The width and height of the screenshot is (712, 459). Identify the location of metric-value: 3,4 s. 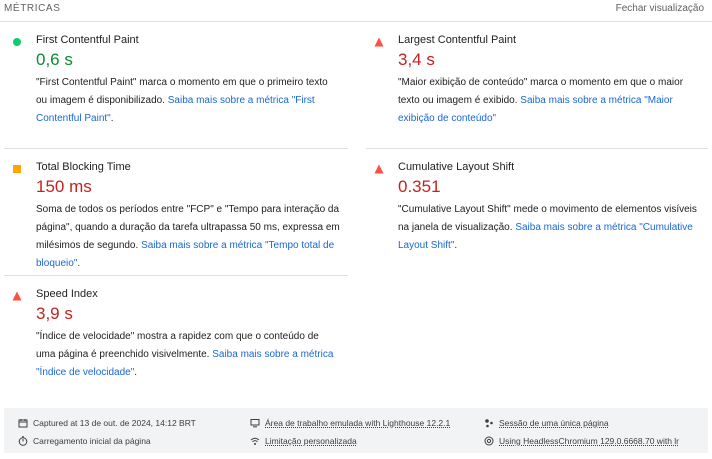
(416, 59).